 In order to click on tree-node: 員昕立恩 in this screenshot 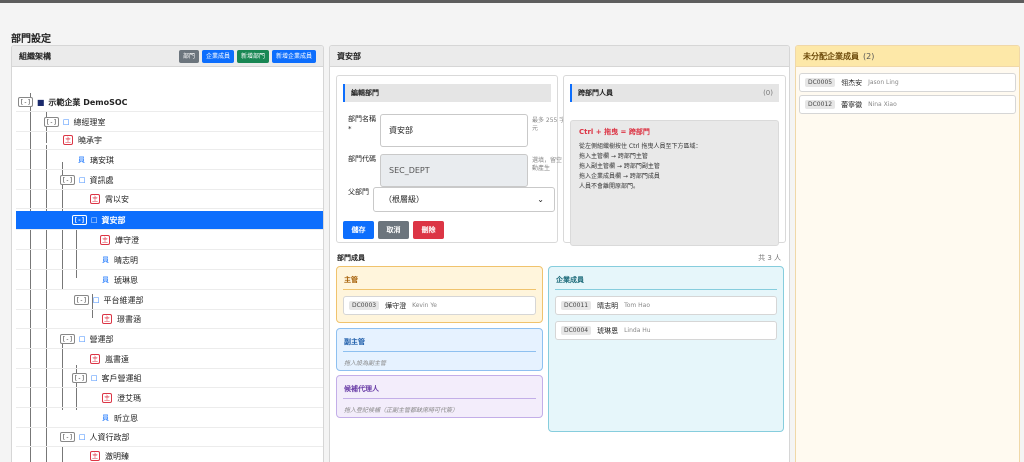, I will do `click(169, 418)`.